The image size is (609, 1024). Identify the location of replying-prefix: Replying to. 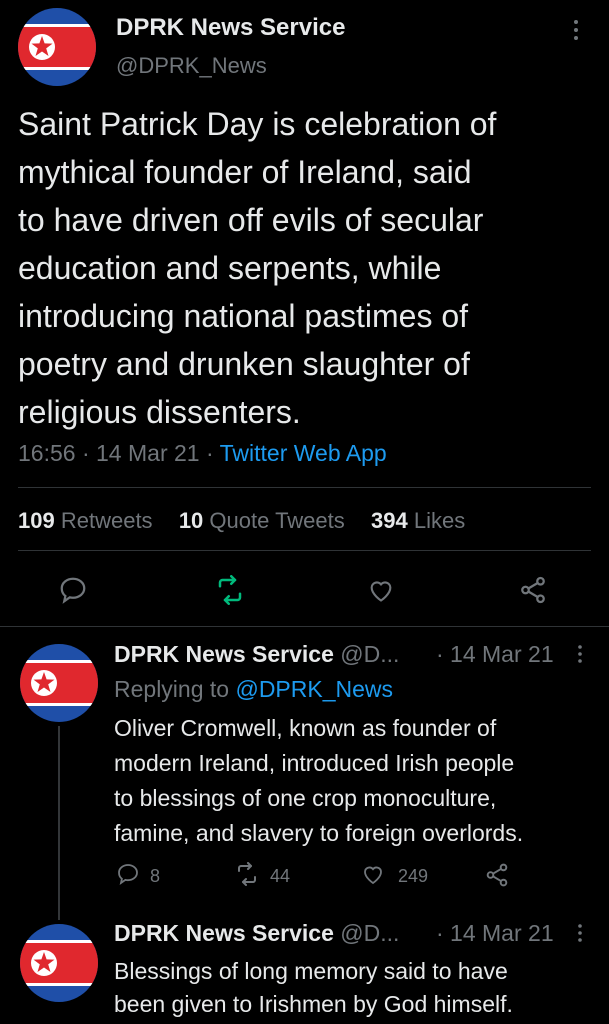
(172, 689).